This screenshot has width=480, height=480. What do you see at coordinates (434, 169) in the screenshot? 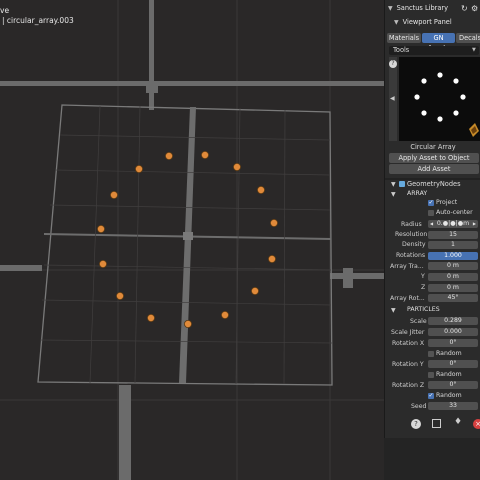
I see `add-asset-button: Add Asset` at bounding box center [434, 169].